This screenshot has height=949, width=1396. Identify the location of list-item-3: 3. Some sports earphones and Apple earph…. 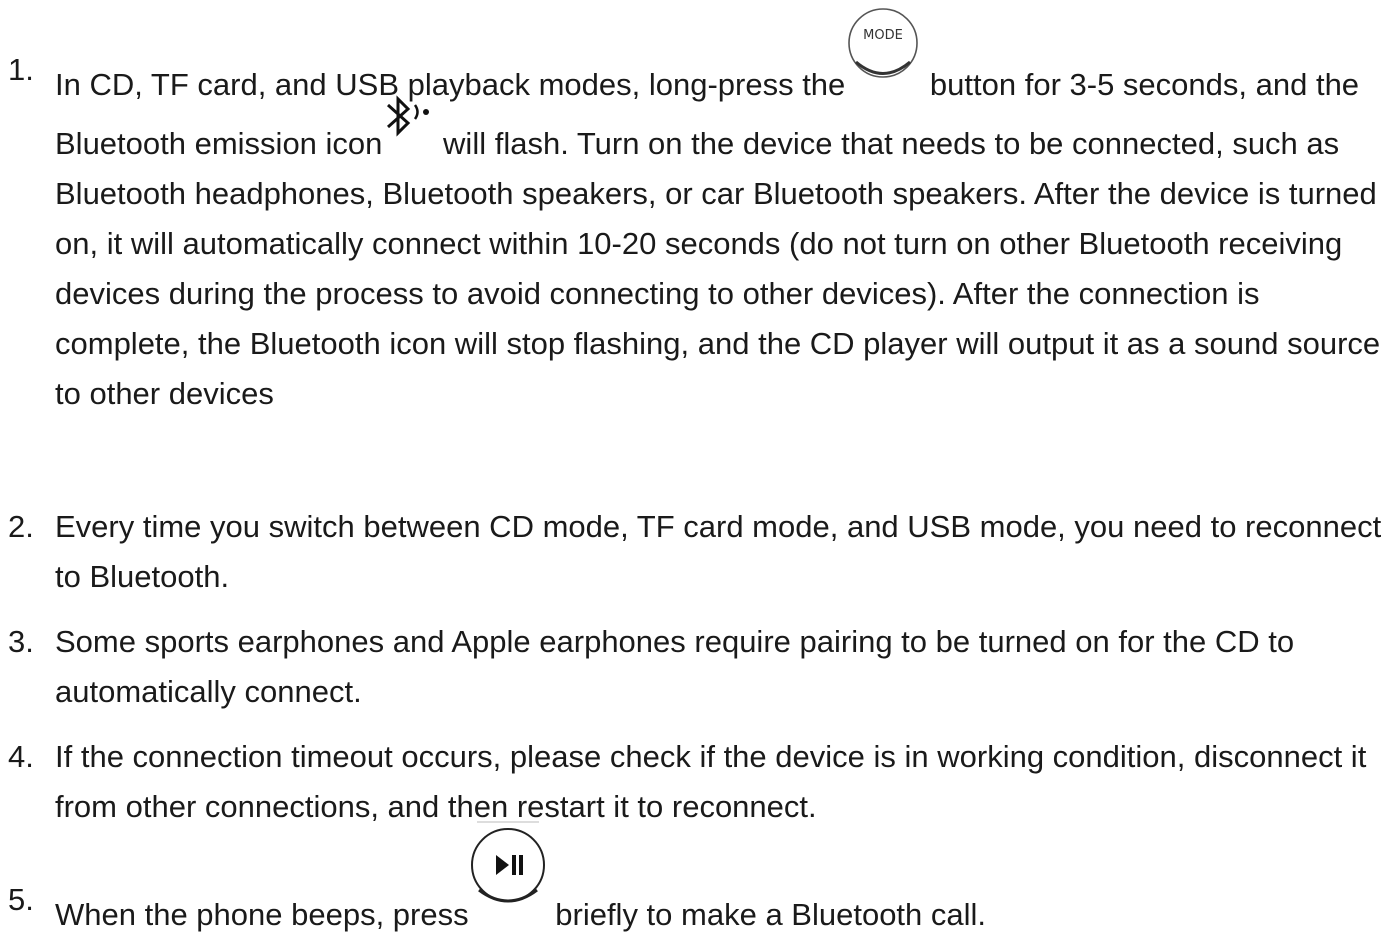
(698, 667).